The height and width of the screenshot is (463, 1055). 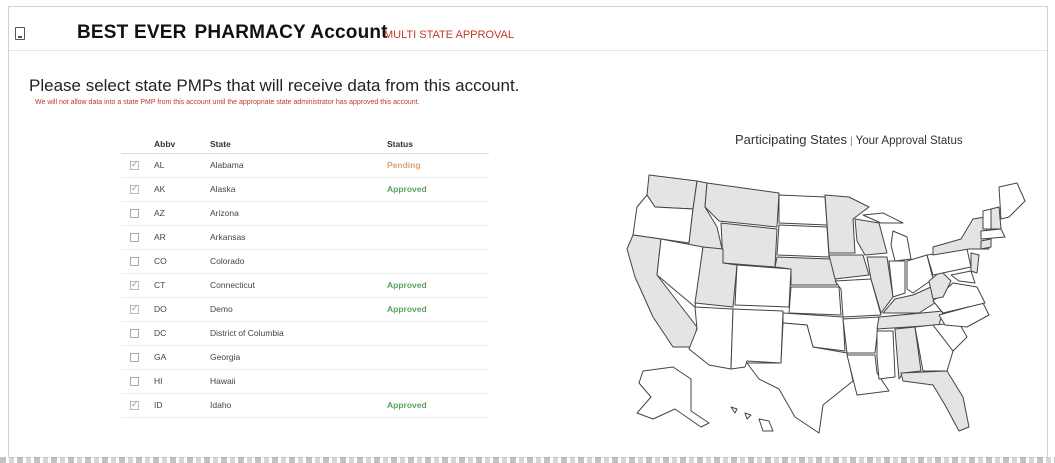 I want to click on table-header: Abbv State Status, so click(x=305, y=143).